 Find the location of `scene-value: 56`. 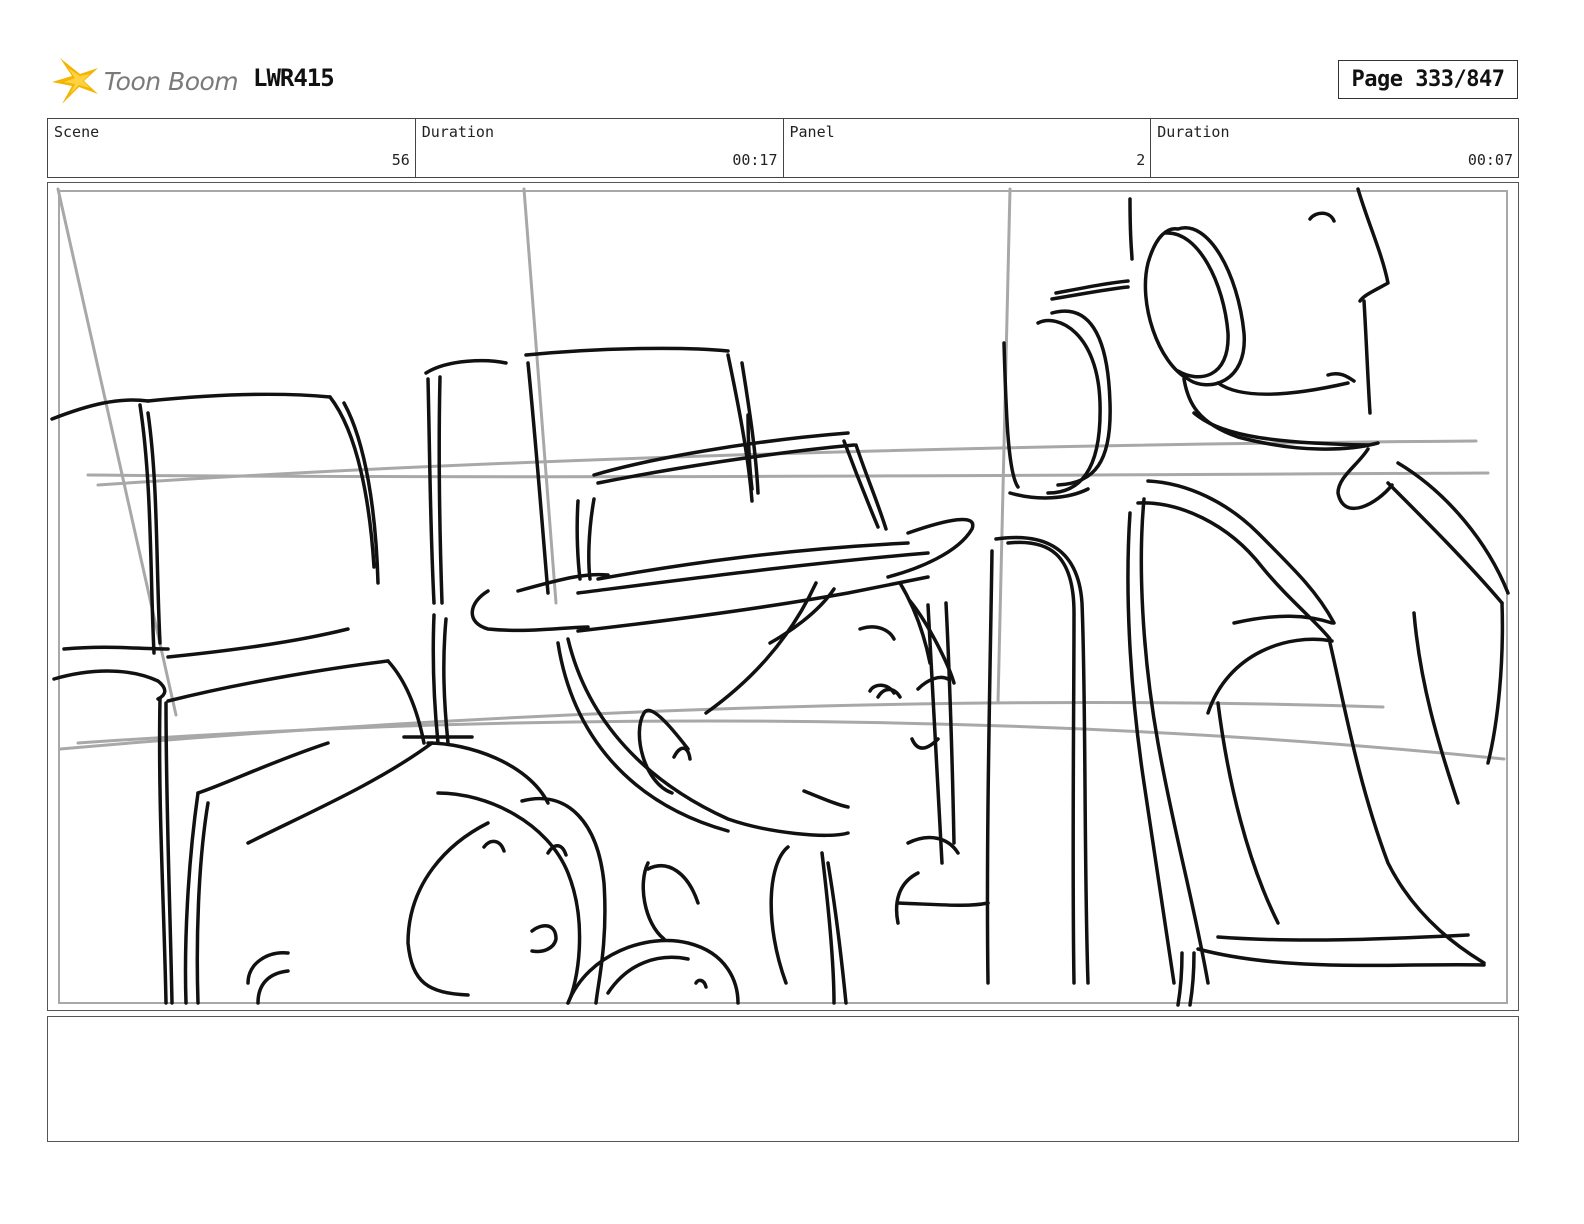

scene-value: 56 is located at coordinates (400, 160).